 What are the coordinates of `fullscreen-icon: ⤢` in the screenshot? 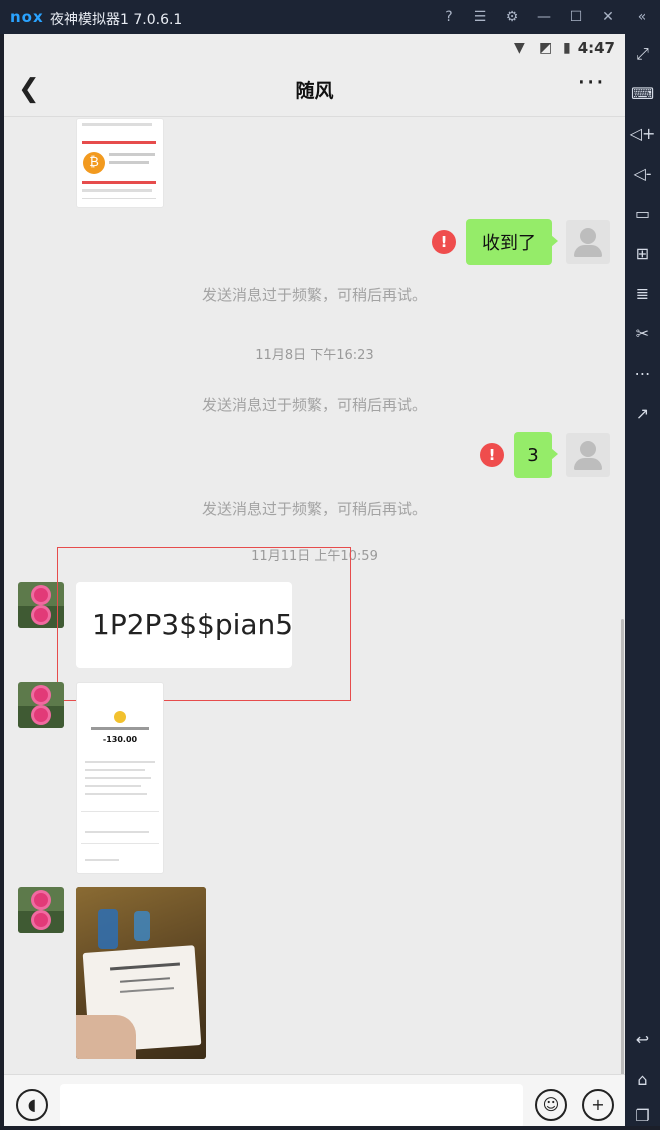 It's located at (642, 54).